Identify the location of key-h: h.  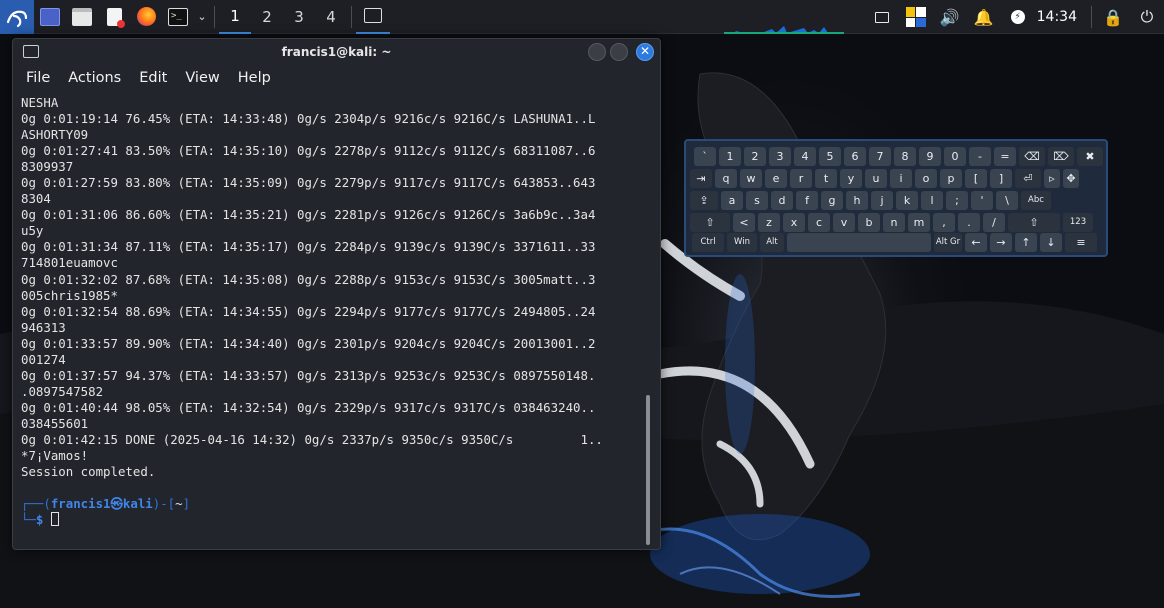
(857, 200).